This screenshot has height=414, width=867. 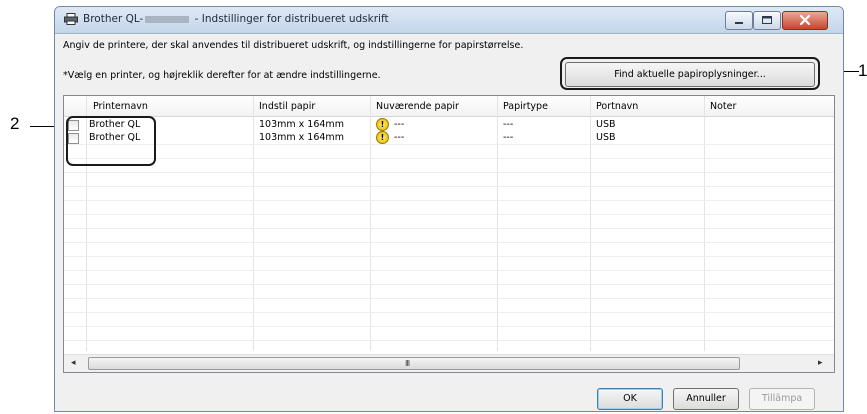 What do you see at coordinates (820, 363) in the screenshot?
I see `scroll-right-icon: ▸` at bounding box center [820, 363].